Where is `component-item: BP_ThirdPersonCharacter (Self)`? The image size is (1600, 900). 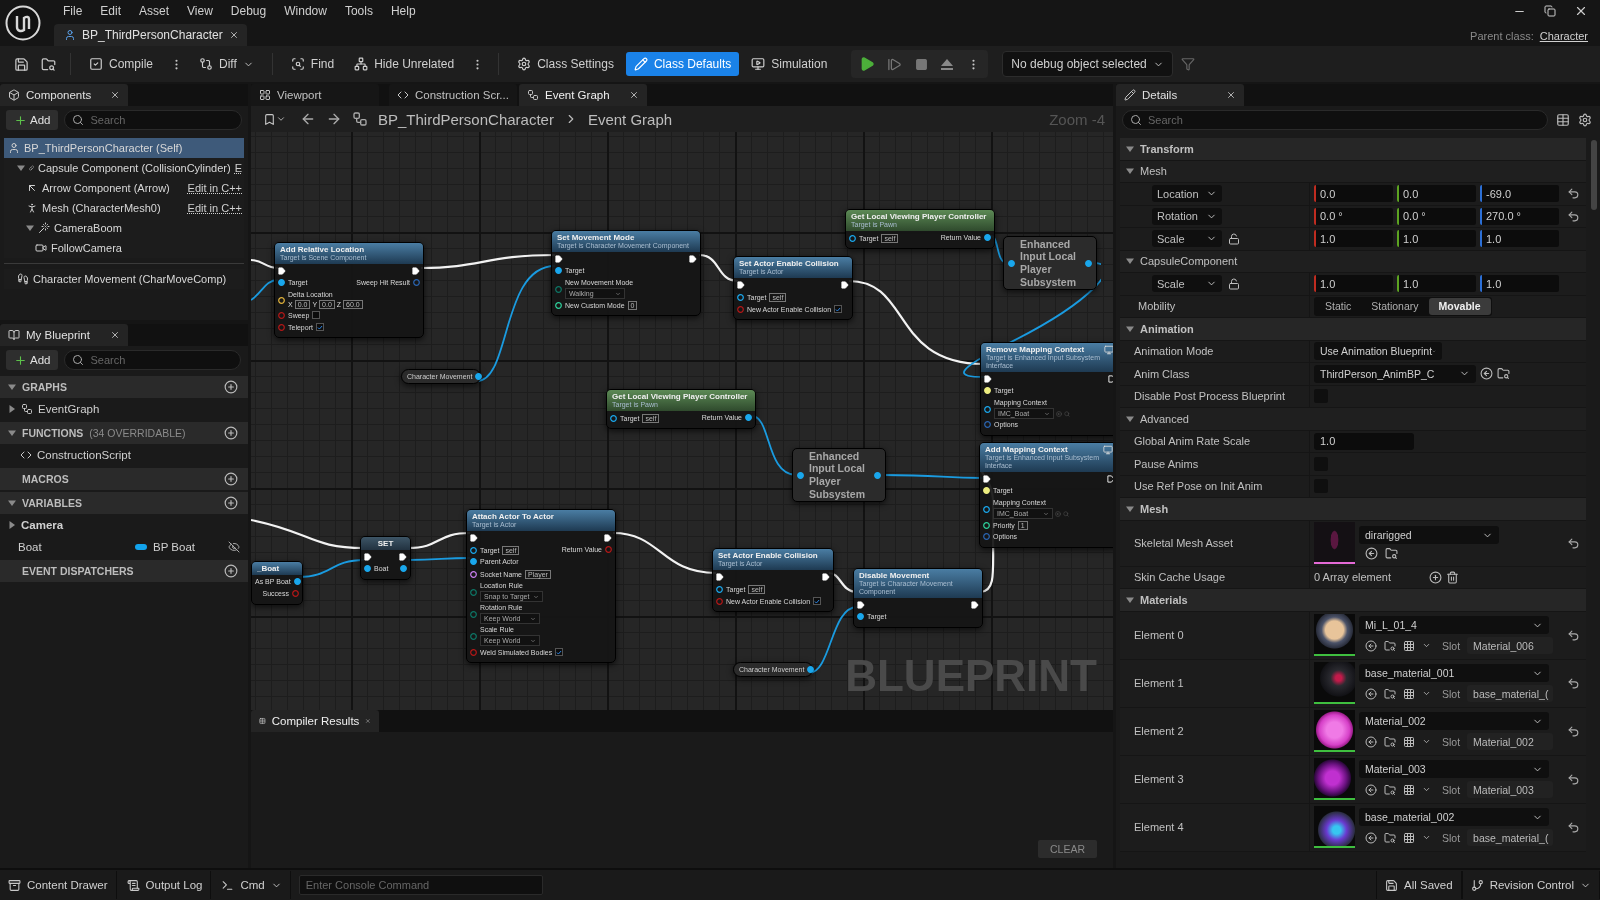 component-item: BP_ThirdPersonCharacter (Self) is located at coordinates (124, 148).